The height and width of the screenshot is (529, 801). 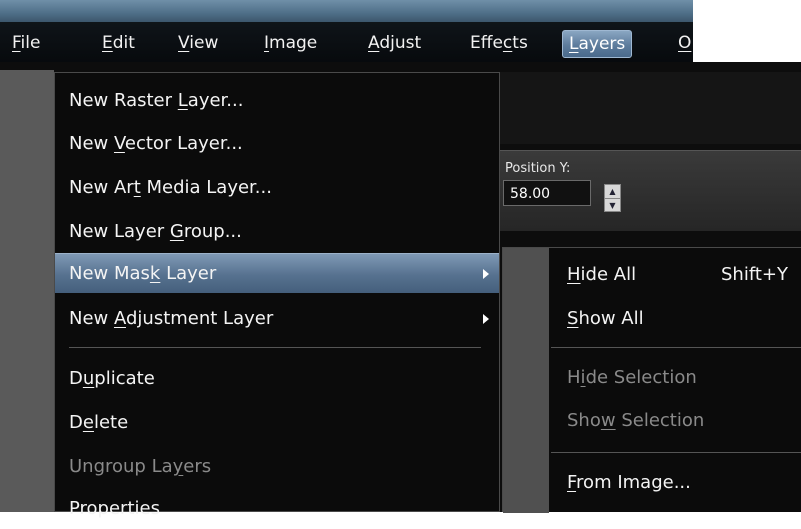 I want to click on window-title-bar, so click(x=346, y=11).